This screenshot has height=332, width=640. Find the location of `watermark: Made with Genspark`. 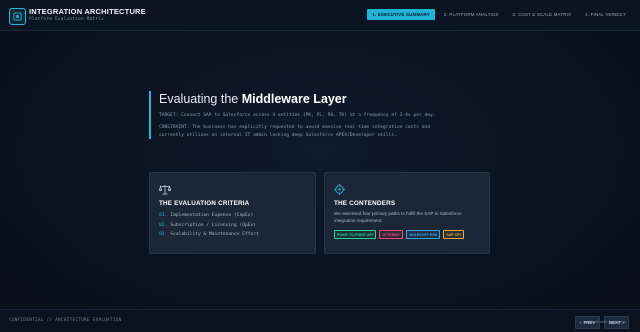

watermark: Made with Genspark is located at coordinates (607, 321).